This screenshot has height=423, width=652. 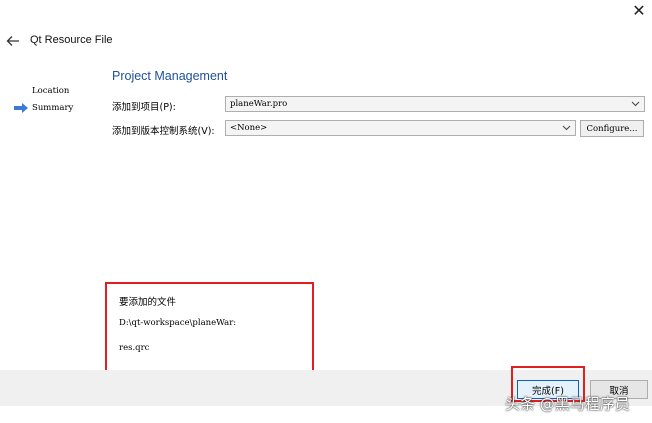 What do you see at coordinates (163, 131) in the screenshot?
I see `vcs-label: 添加到版本控制系统(V):` at bounding box center [163, 131].